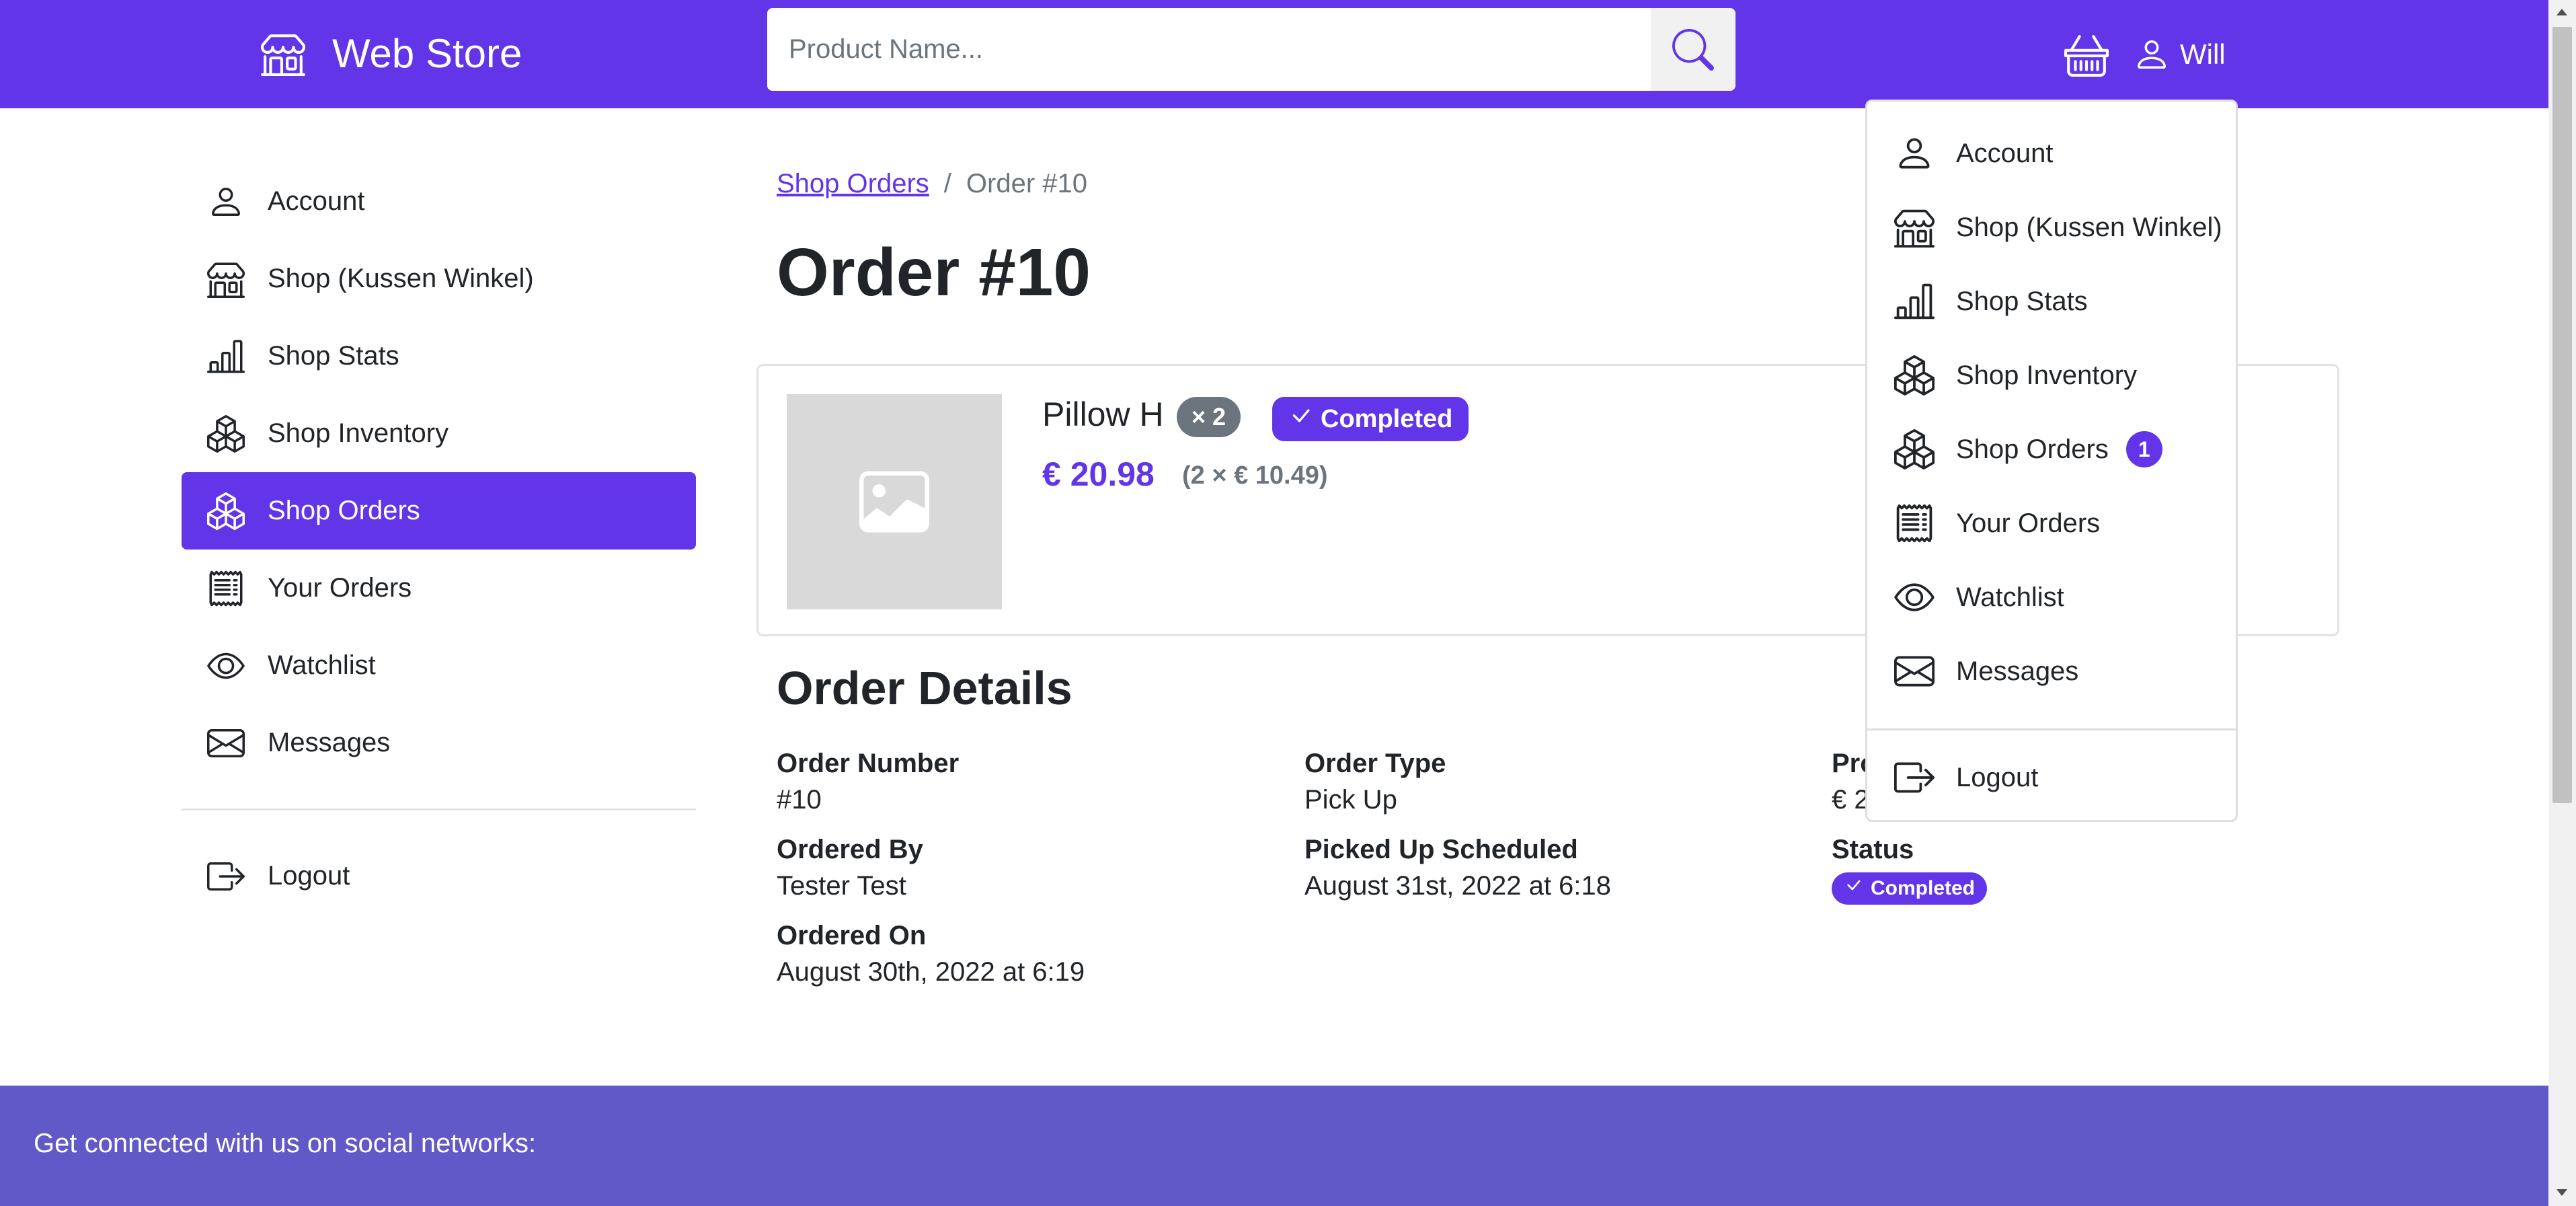 This screenshot has height=1206, width=2576. I want to click on menu-item-label: Account, so click(2005, 153).